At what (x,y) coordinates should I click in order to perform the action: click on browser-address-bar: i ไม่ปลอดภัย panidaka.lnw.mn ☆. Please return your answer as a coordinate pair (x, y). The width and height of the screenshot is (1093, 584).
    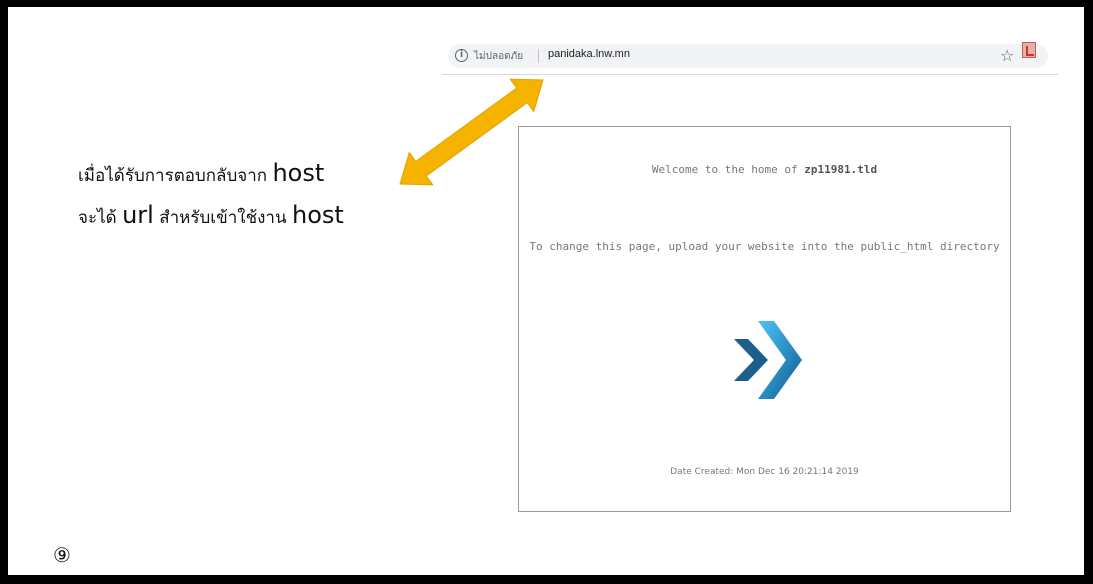
    Looking at the image, I should click on (750, 56).